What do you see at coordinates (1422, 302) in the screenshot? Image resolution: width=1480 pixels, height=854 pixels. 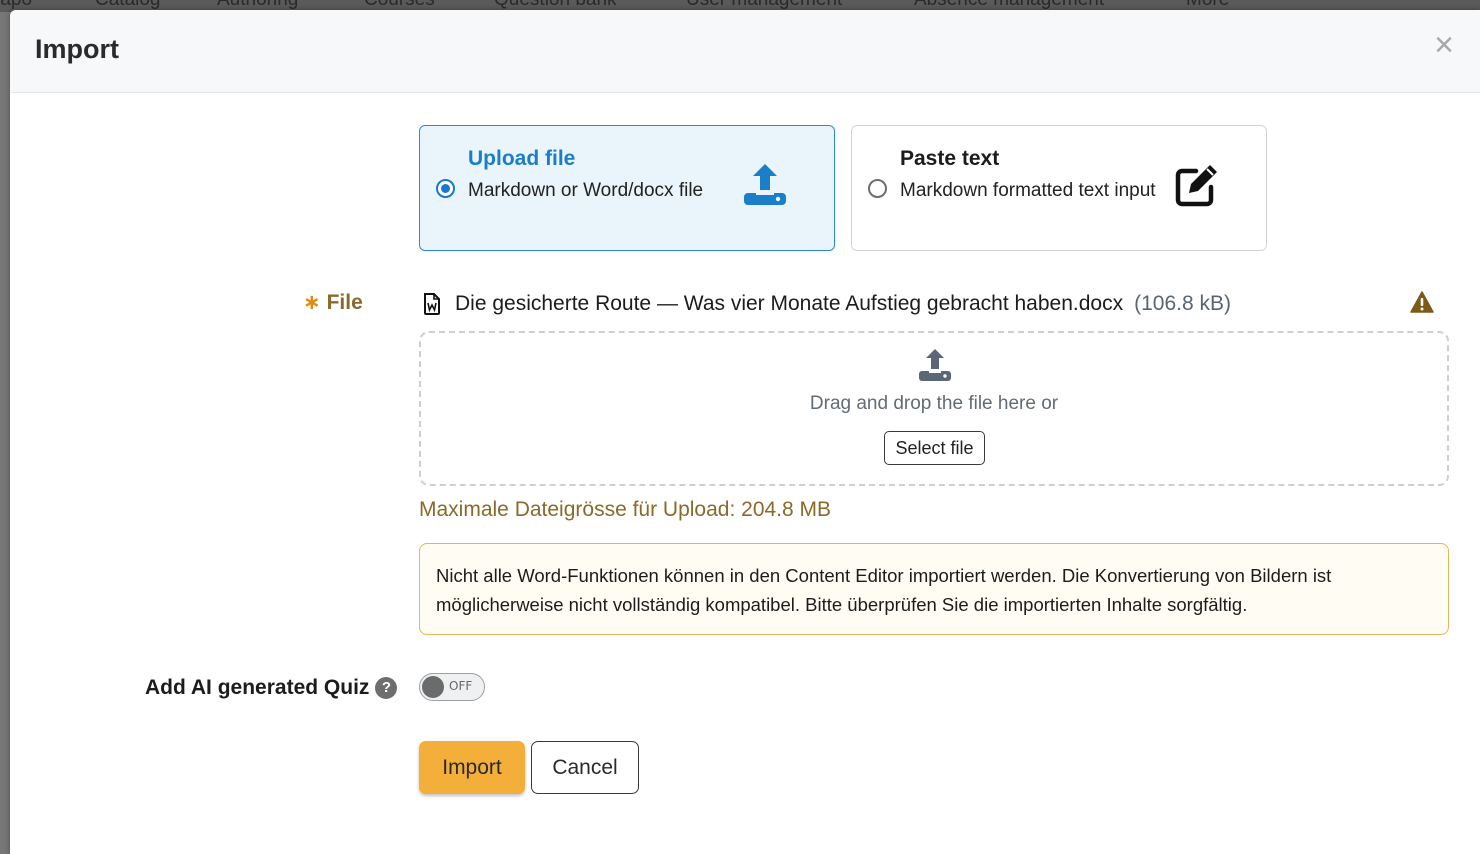 I see `warning-icon` at bounding box center [1422, 302].